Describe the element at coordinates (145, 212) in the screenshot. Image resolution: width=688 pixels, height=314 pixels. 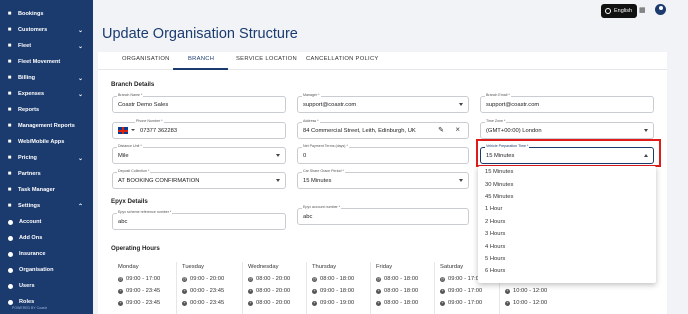
I see `epyx-scheme-ref-label: Epyx scheme reference number *` at that location.